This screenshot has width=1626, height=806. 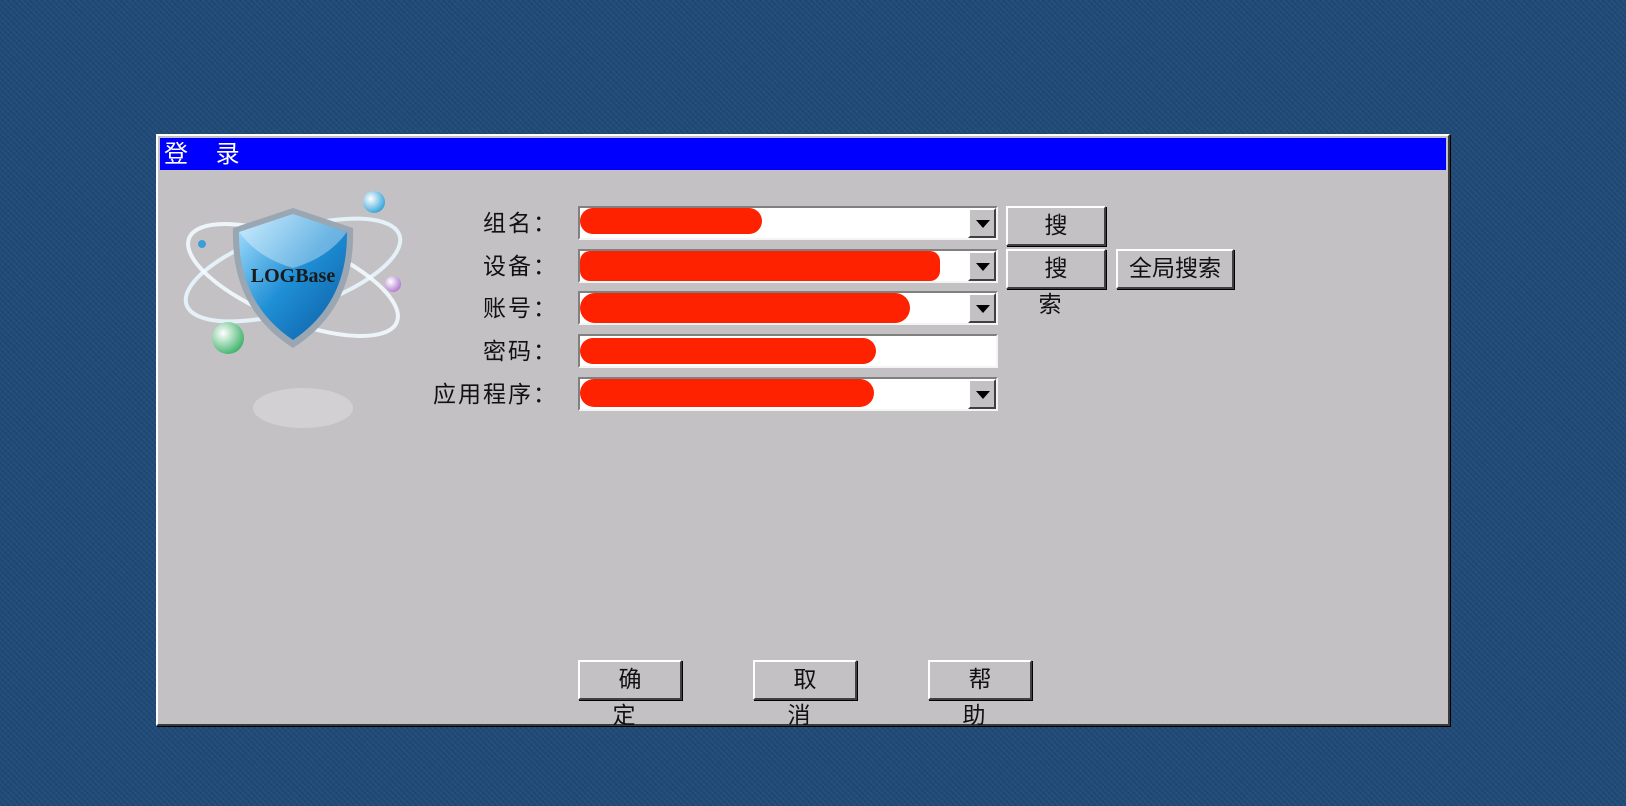 What do you see at coordinates (805, 694) in the screenshot?
I see `cancel-button: 取 消` at bounding box center [805, 694].